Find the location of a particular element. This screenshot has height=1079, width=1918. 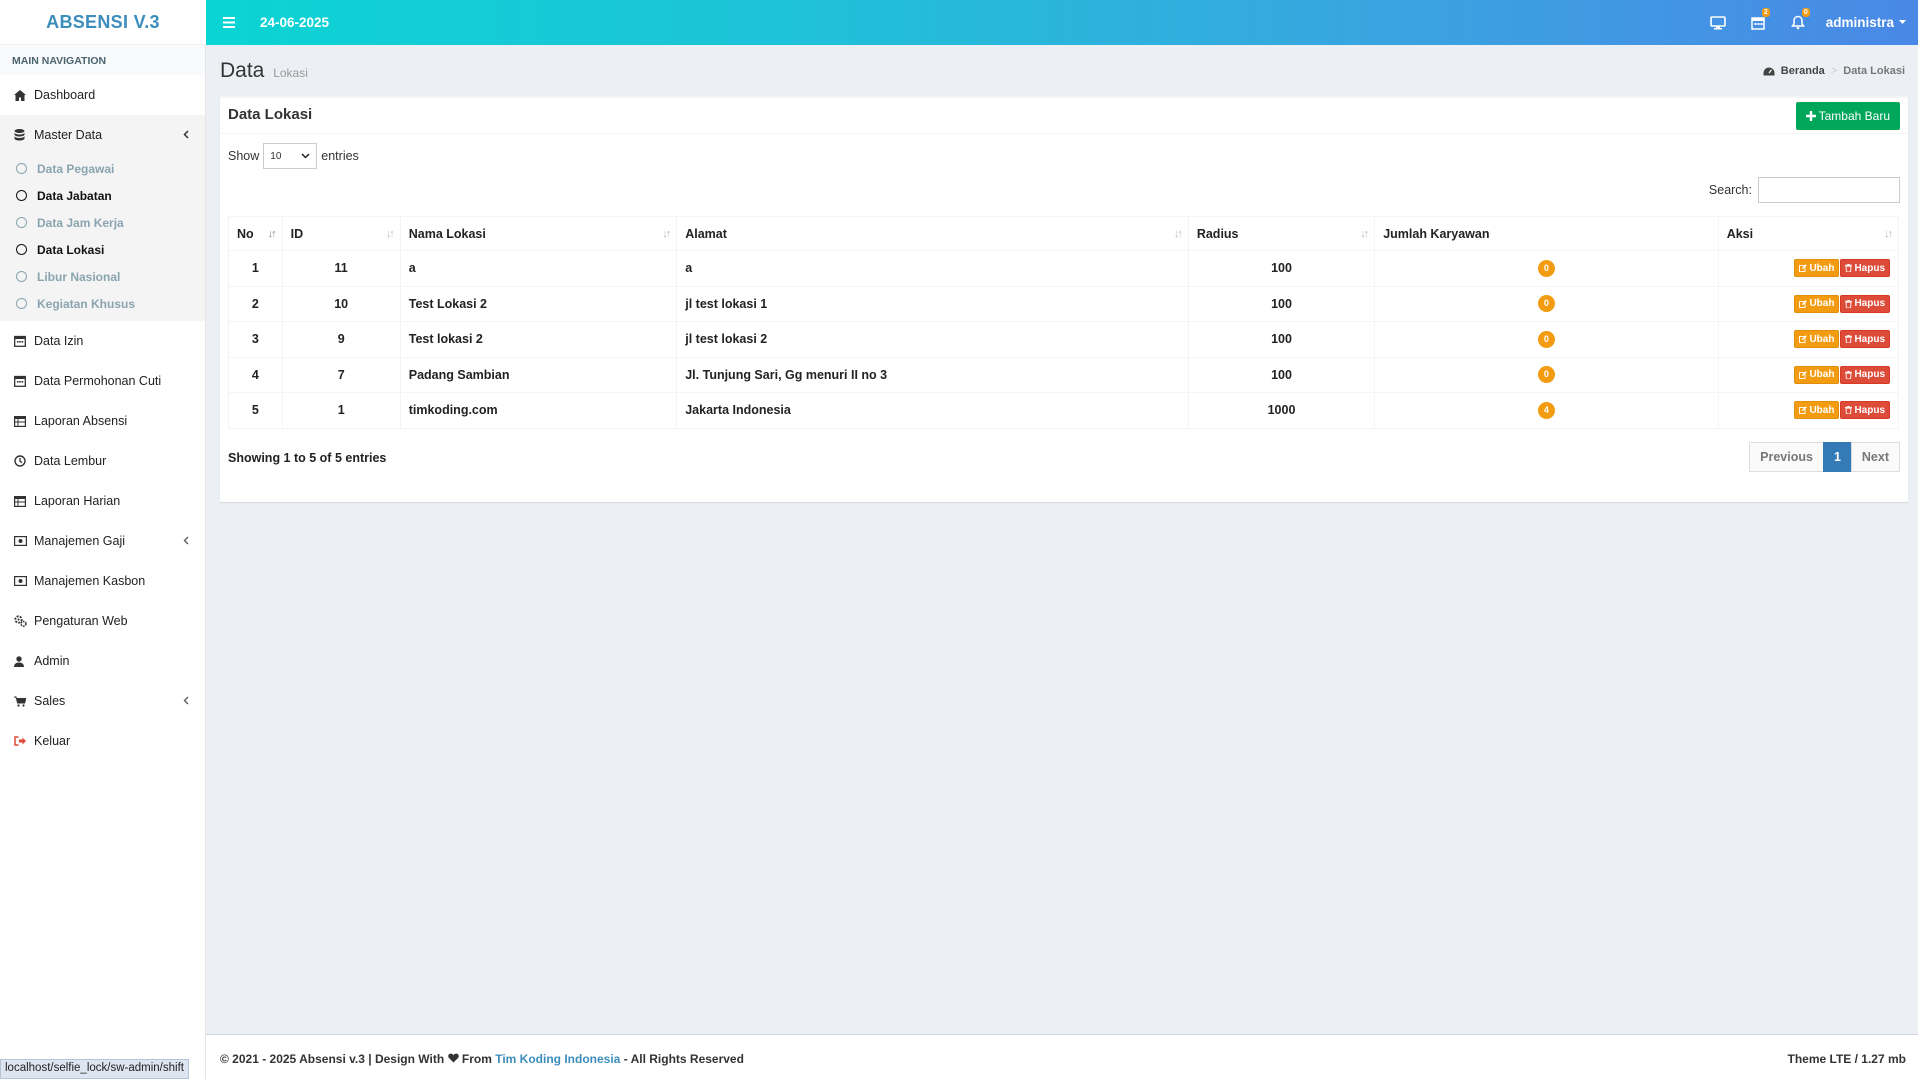

cell-nama-lokasi: Test Lokasi 2 is located at coordinates (538, 303).